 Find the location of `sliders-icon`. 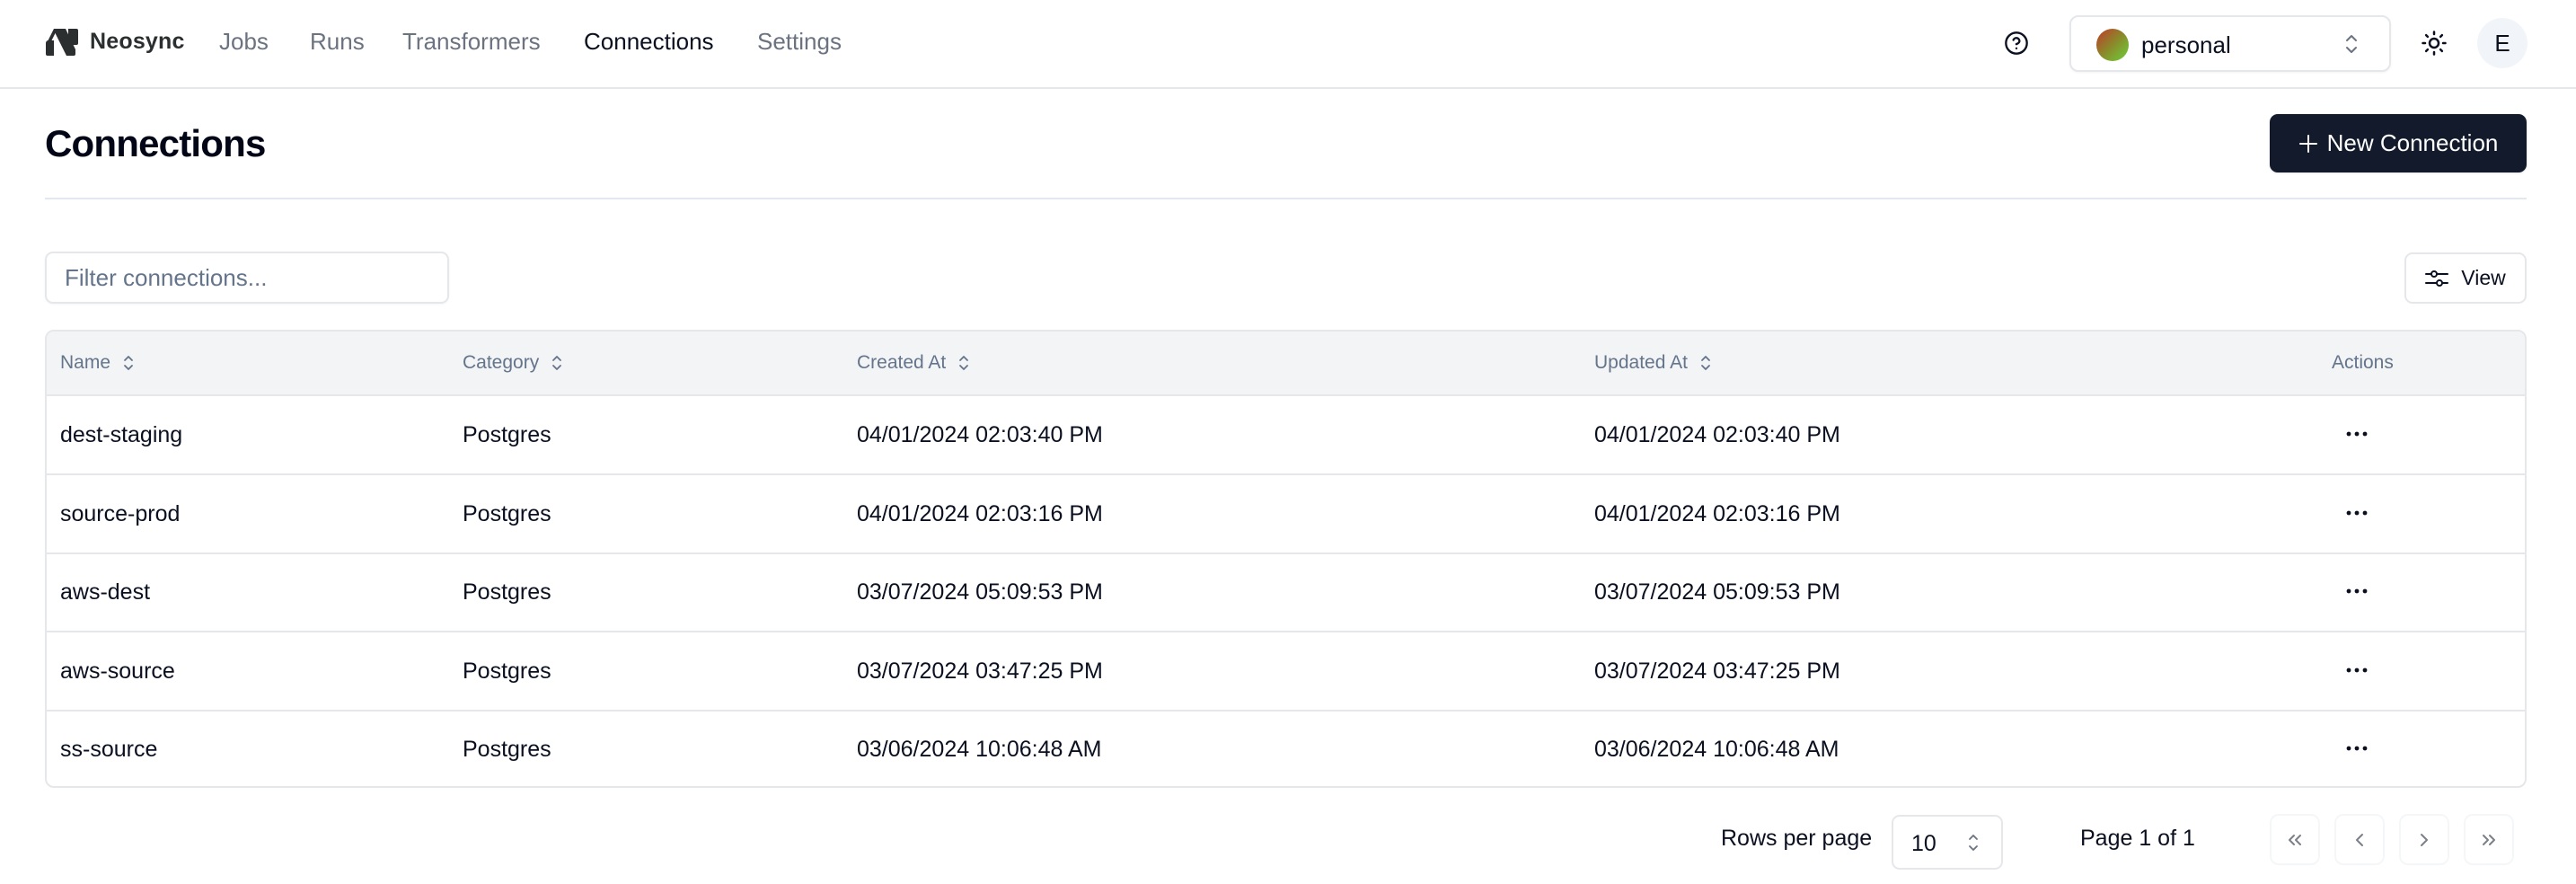

sliders-icon is located at coordinates (2437, 278).